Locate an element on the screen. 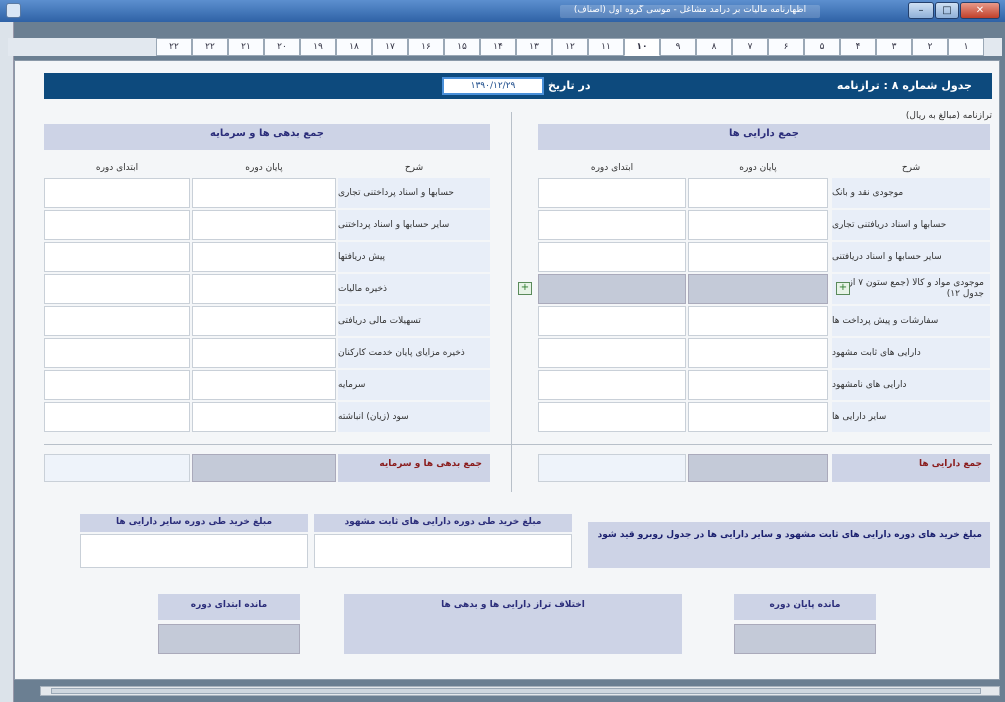 This screenshot has height=702, width=1005. tab-3: ۳ is located at coordinates (894, 47).